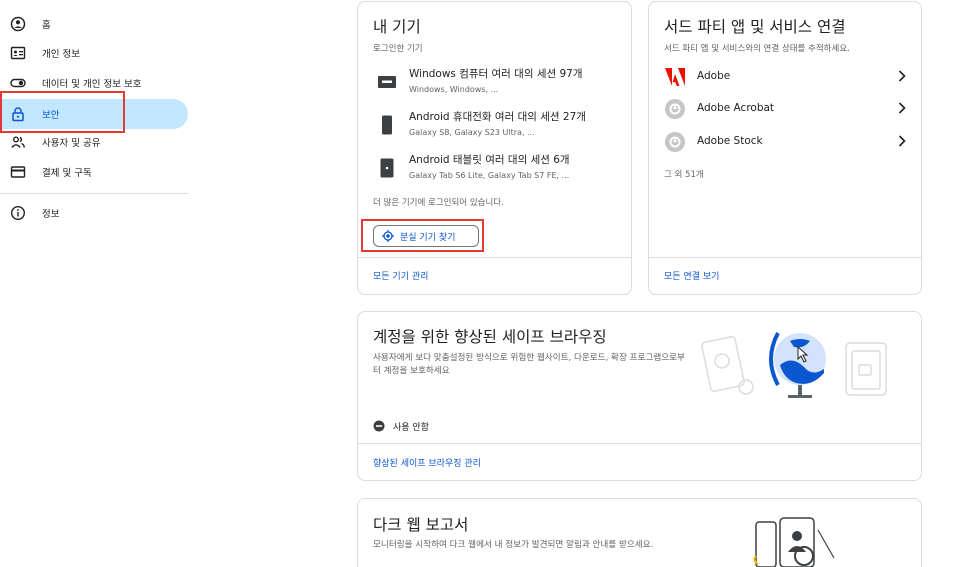 This screenshot has height=567, width=966. Describe the element at coordinates (67, 173) in the screenshot. I see `sidebar-item-label: 결제 및 구독` at that location.